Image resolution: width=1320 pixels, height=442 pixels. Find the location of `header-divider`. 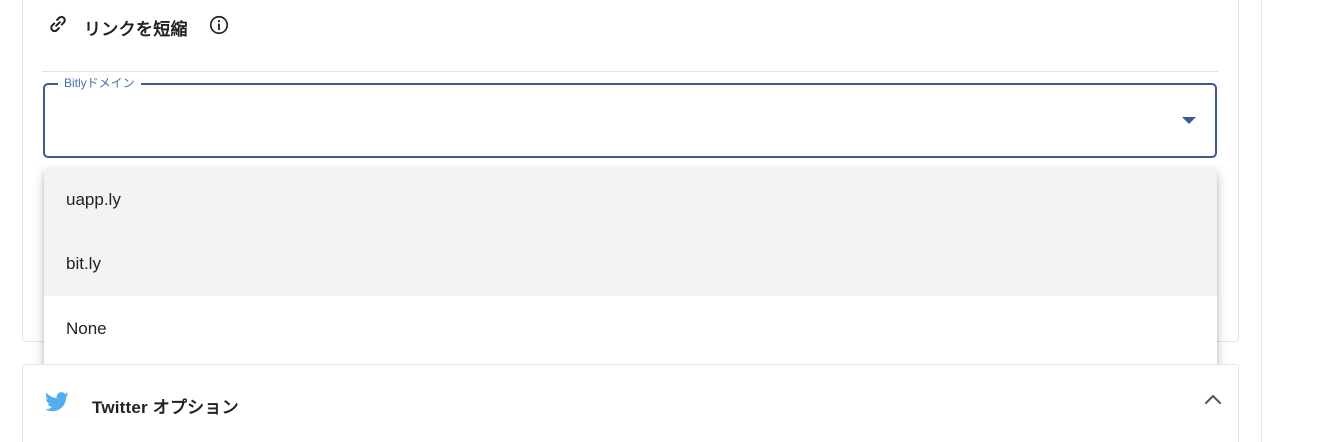

header-divider is located at coordinates (630, 71).